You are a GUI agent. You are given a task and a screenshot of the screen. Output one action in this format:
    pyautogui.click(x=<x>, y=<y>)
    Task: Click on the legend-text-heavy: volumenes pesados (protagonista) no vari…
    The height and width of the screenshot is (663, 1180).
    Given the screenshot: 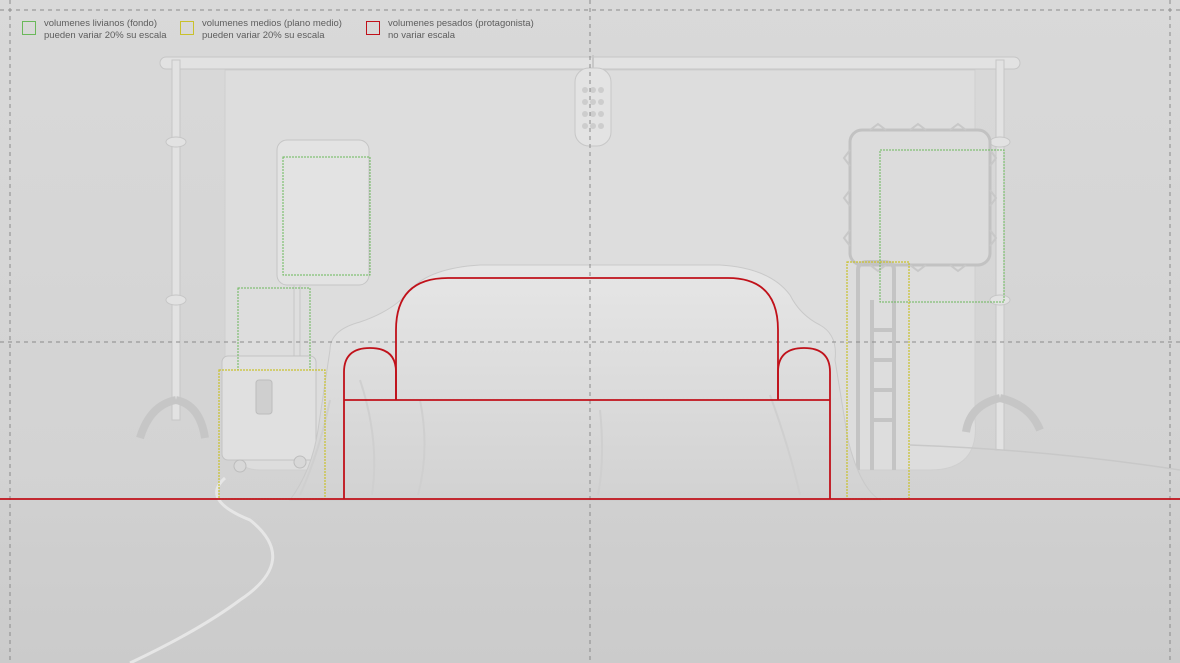 What is the action you would take?
    pyautogui.click(x=461, y=30)
    